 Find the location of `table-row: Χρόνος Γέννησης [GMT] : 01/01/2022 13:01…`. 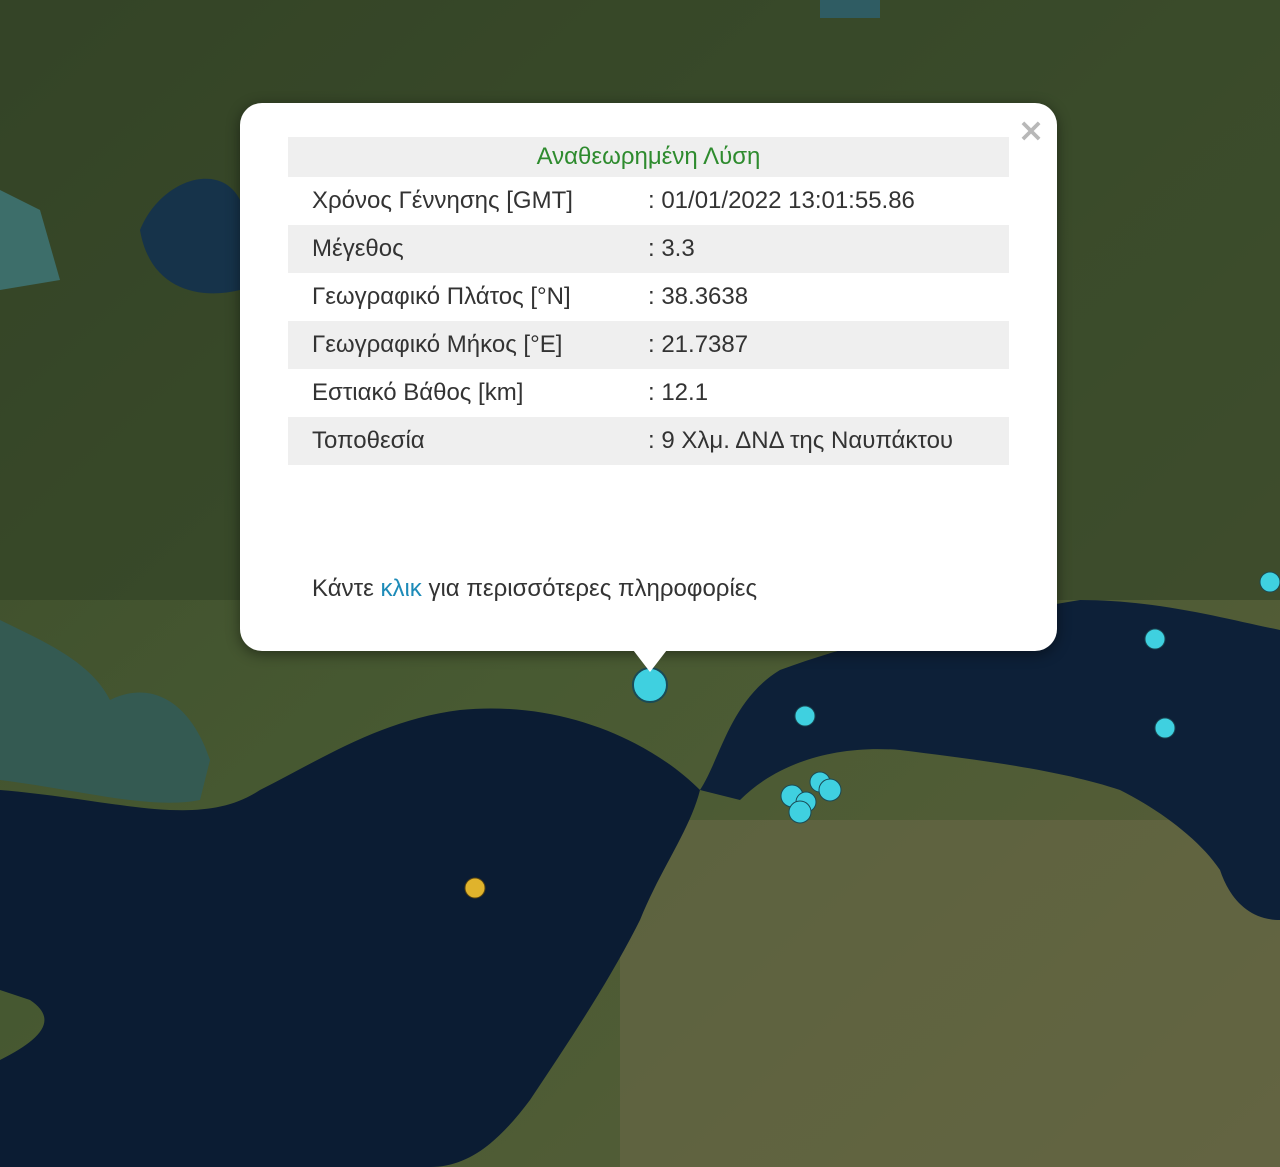

table-row: Χρόνος Γέννησης [GMT] : 01/01/2022 13:01… is located at coordinates (648, 201).